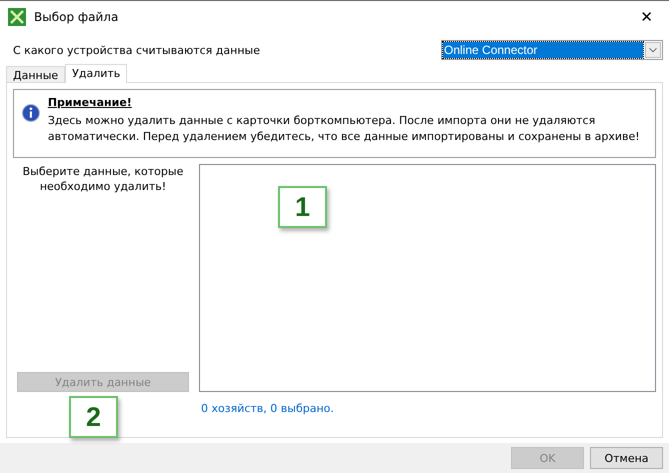 This screenshot has height=473, width=669. What do you see at coordinates (77, 17) in the screenshot?
I see `window-title: Выбор файла` at bounding box center [77, 17].